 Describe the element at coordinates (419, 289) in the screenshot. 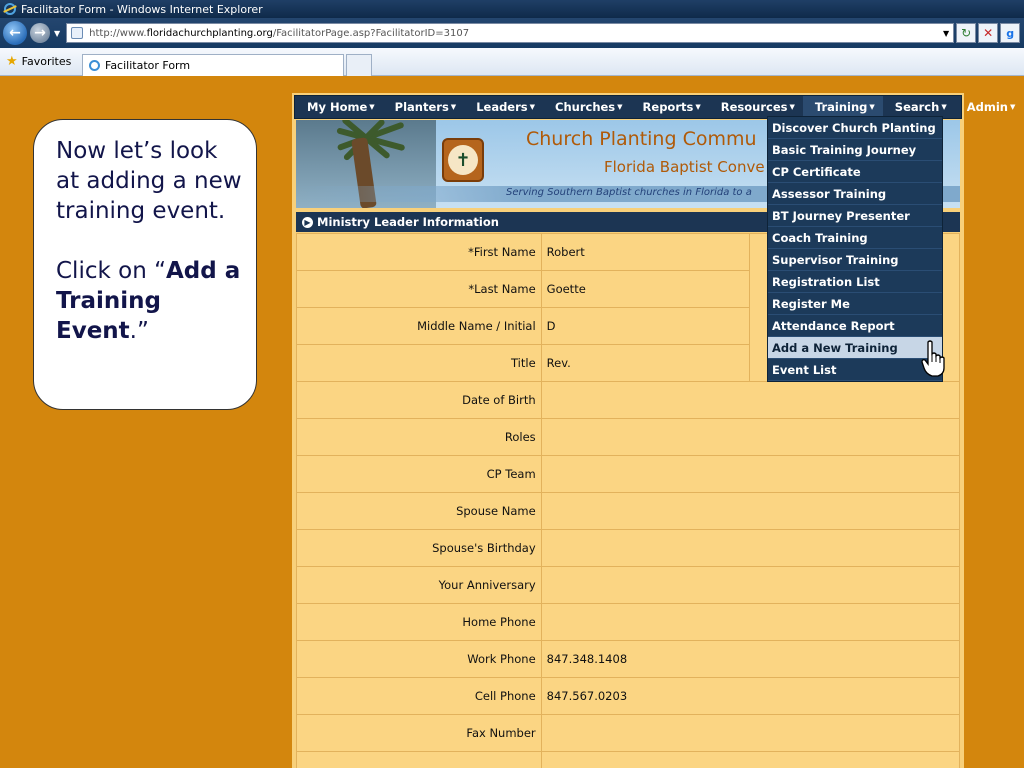

I see `field-label: *Last Name` at that location.